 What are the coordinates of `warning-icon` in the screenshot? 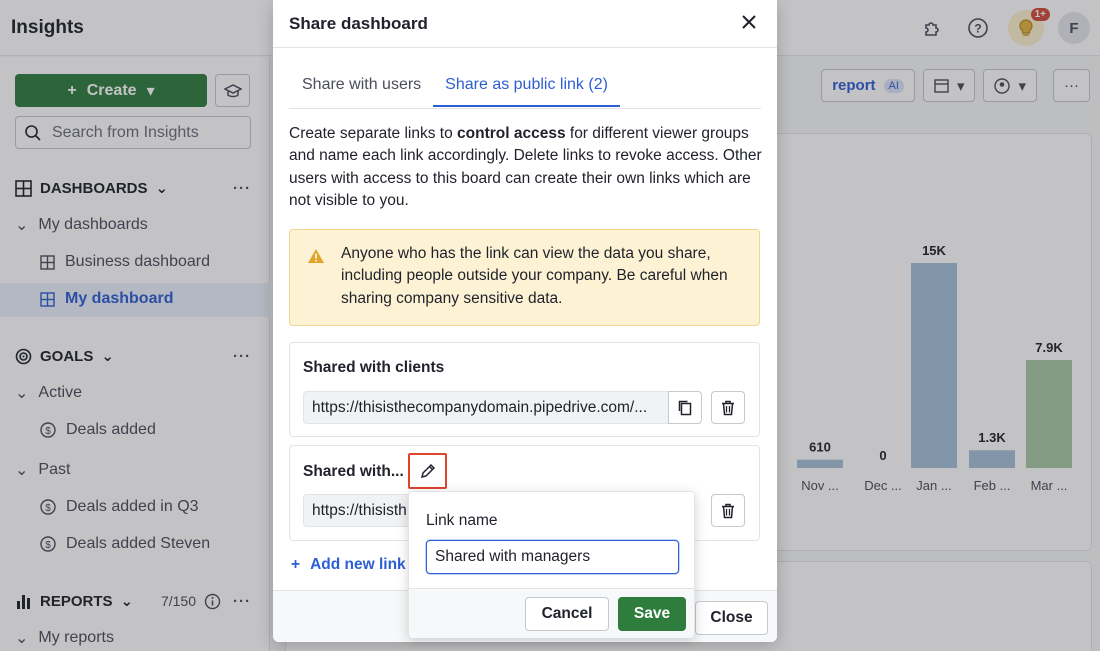 It's located at (316, 256).